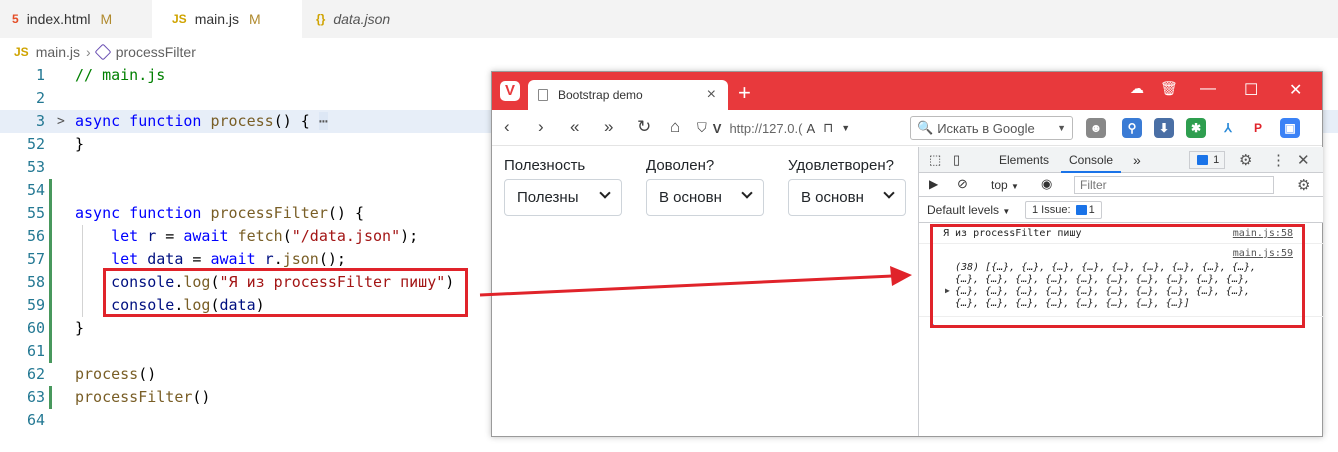 Image resolution: width=1338 pixels, height=452 pixels. Describe the element at coordinates (156, 52) in the screenshot. I see `breadcrumb-symbol: processFilter` at that location.